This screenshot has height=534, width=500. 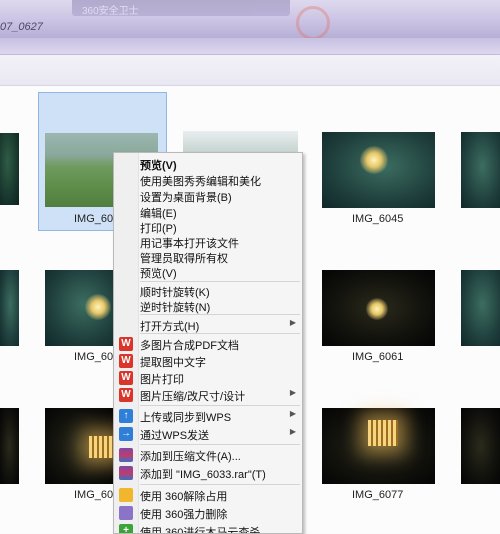 I want to click on file-name: IMG_6077, so click(x=378, y=495).